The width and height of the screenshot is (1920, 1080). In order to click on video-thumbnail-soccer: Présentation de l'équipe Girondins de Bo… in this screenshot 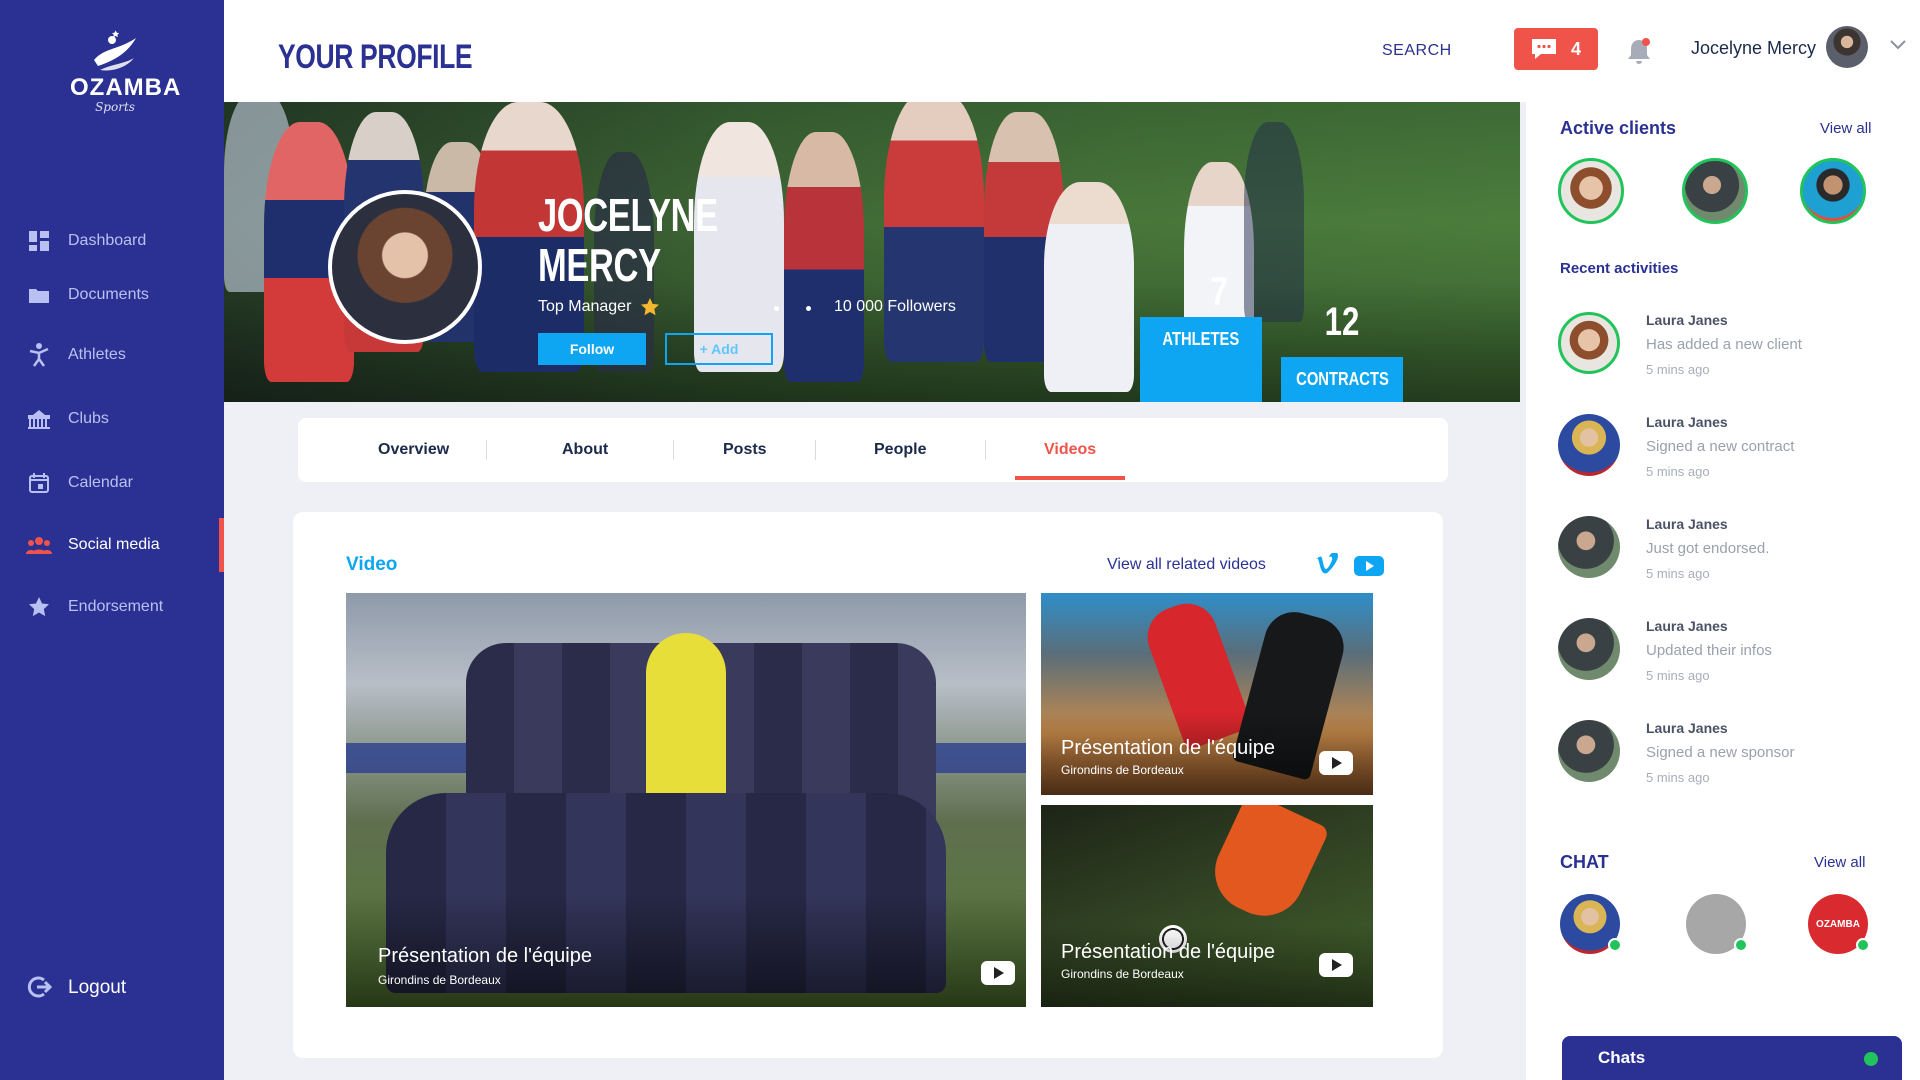, I will do `click(1207, 906)`.